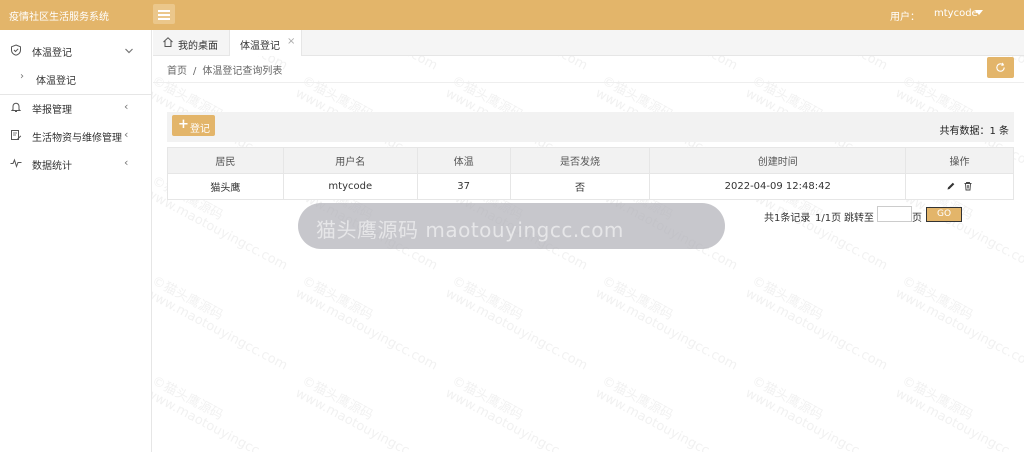 The image size is (1024, 452). I want to click on refresh-button, so click(1000, 67).